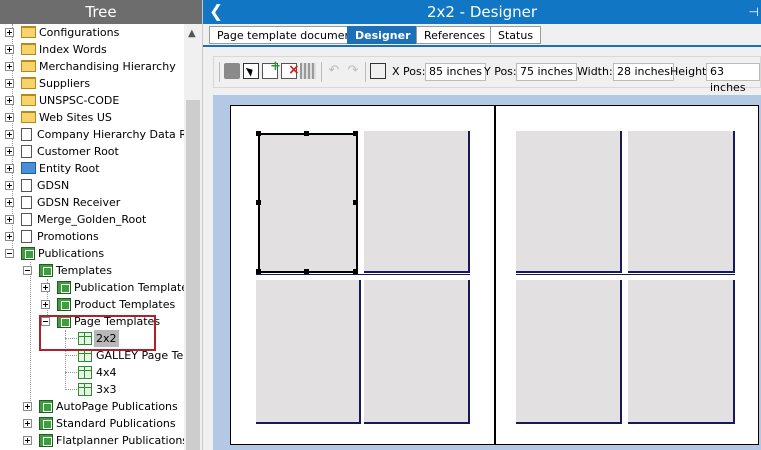 The image size is (761, 450). What do you see at coordinates (92, 151) in the screenshot?
I see `tree-item-customer-root: Customer Root` at bounding box center [92, 151].